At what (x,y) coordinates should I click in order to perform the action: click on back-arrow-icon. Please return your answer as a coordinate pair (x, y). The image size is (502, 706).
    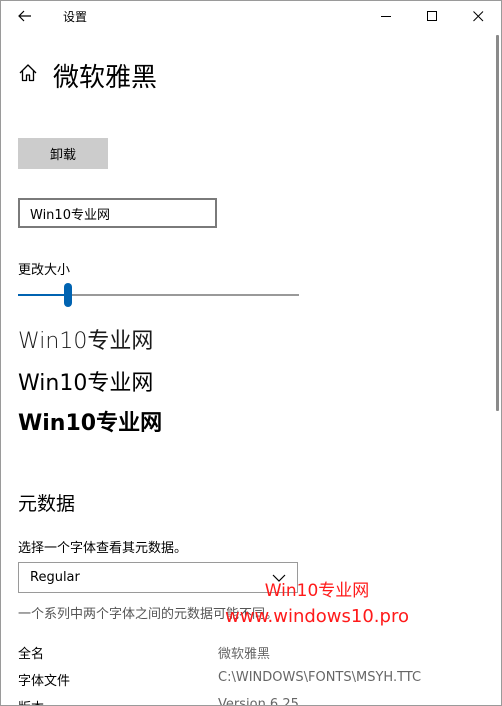
    Looking at the image, I should click on (24, 16).